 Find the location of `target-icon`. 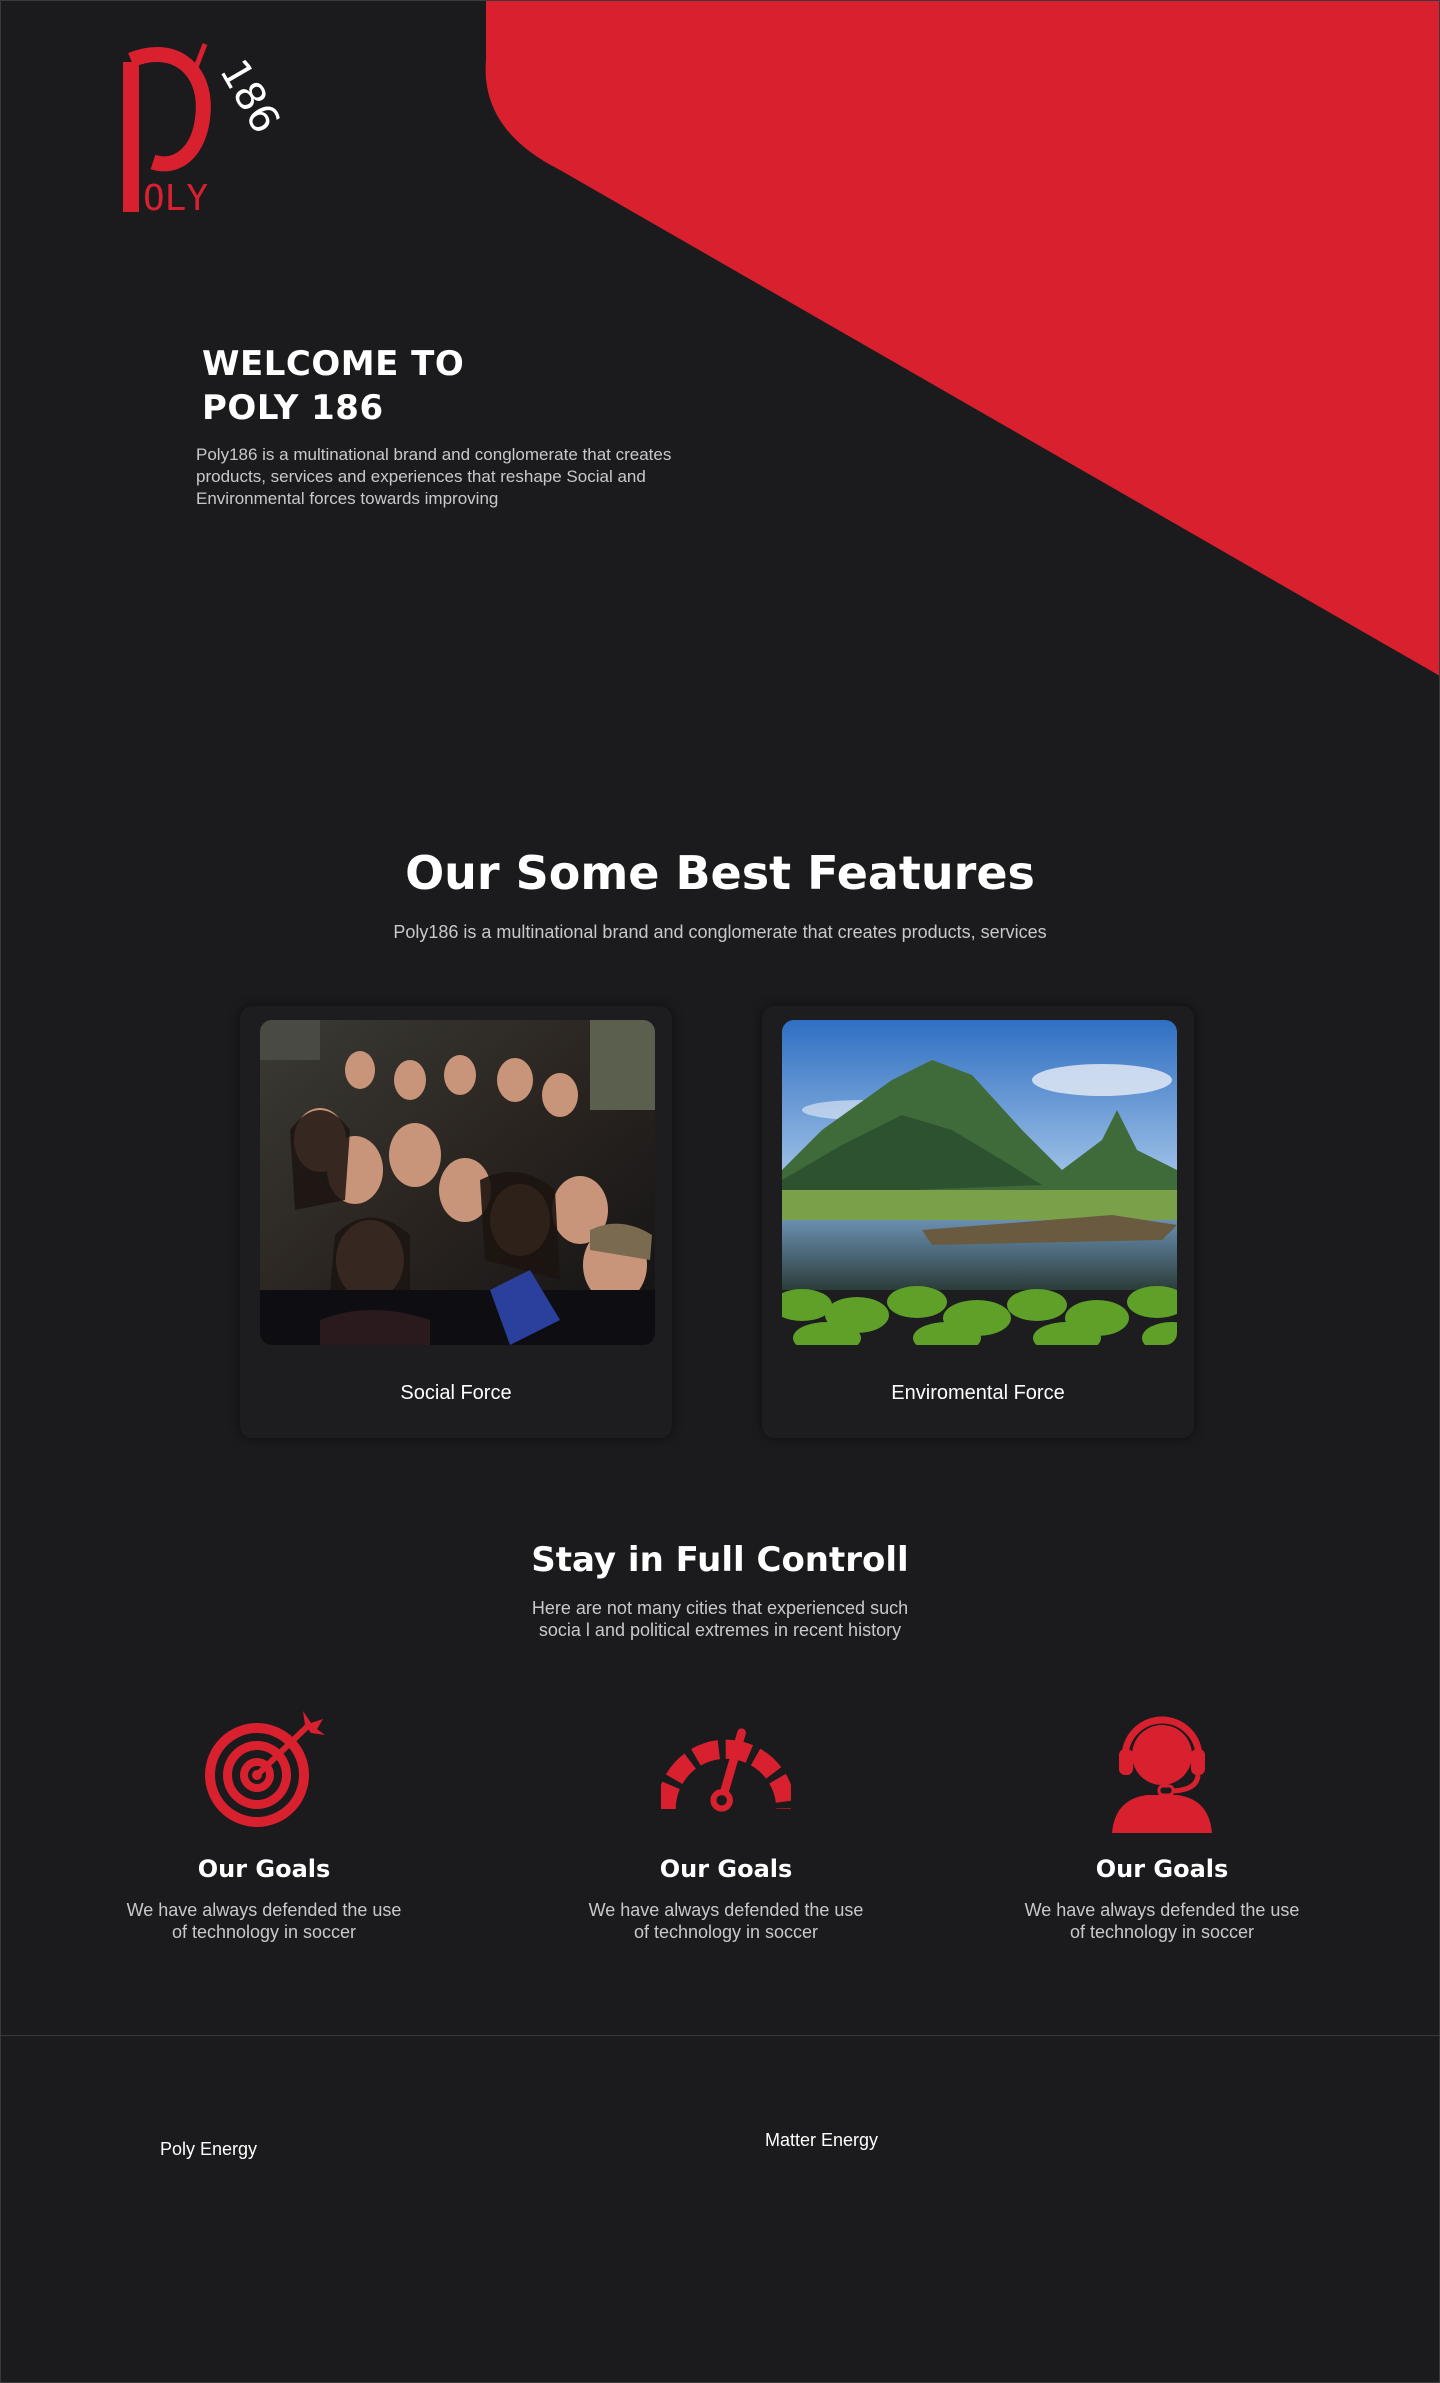

target-icon is located at coordinates (265, 1769).